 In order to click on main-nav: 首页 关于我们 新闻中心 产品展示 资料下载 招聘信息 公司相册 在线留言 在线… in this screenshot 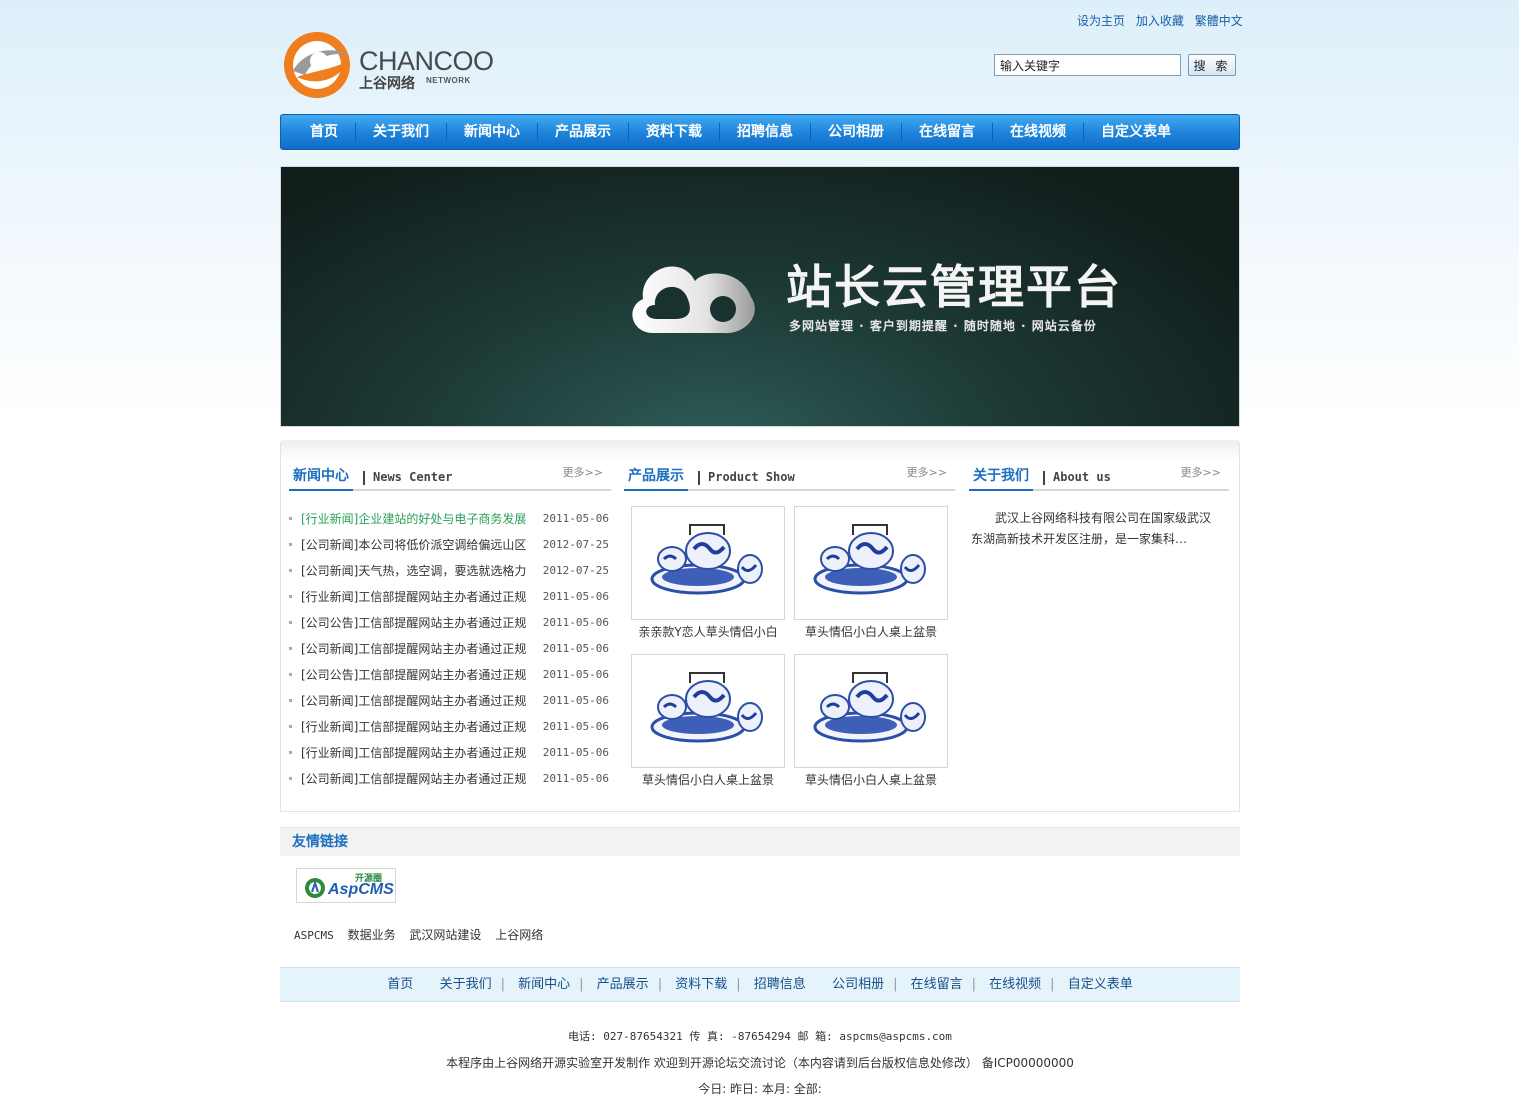, I will do `click(760, 132)`.